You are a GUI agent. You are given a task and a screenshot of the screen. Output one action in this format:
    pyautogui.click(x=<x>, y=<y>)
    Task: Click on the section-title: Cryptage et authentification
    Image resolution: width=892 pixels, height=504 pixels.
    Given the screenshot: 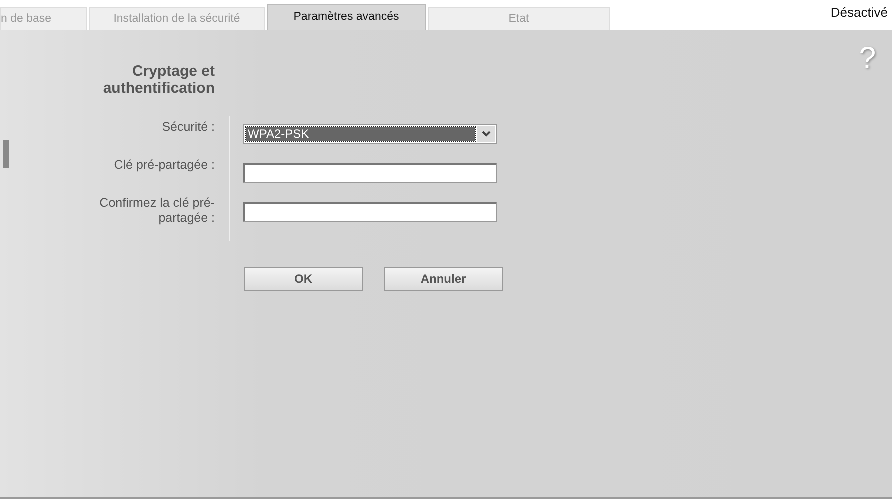 What is the action you would take?
    pyautogui.click(x=158, y=79)
    